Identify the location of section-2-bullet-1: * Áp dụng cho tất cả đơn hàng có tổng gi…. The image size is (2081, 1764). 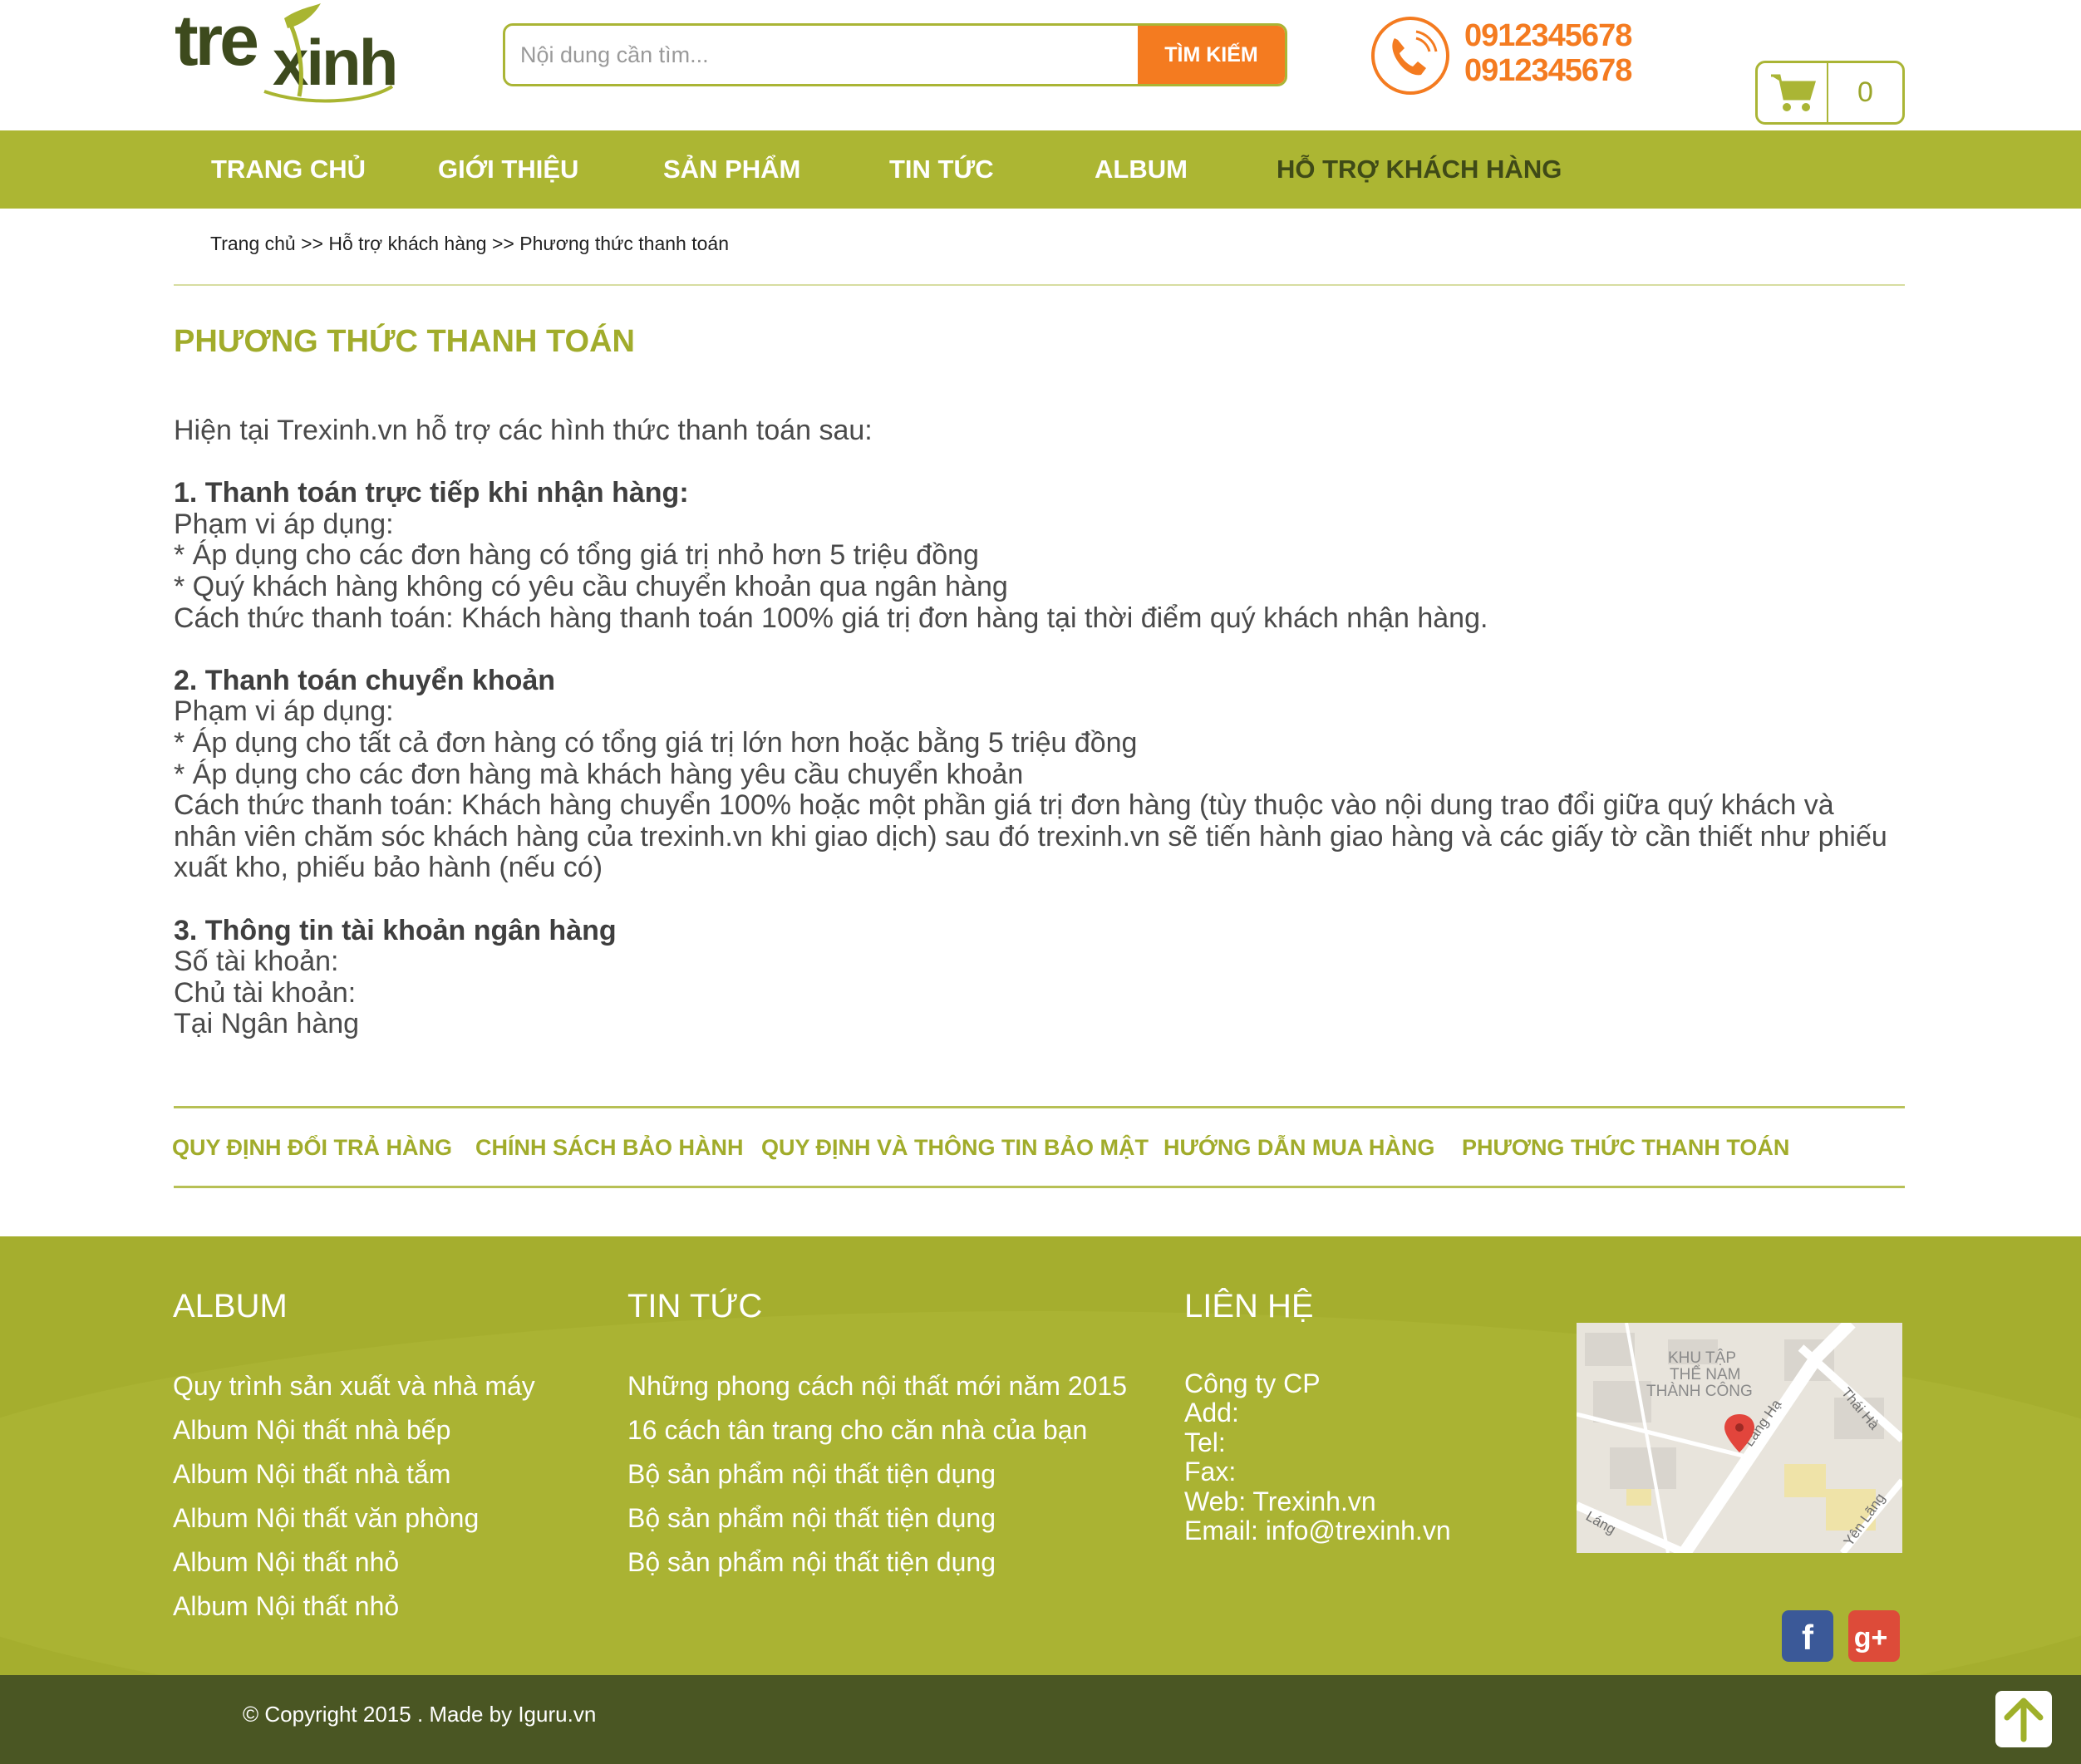
(656, 742).